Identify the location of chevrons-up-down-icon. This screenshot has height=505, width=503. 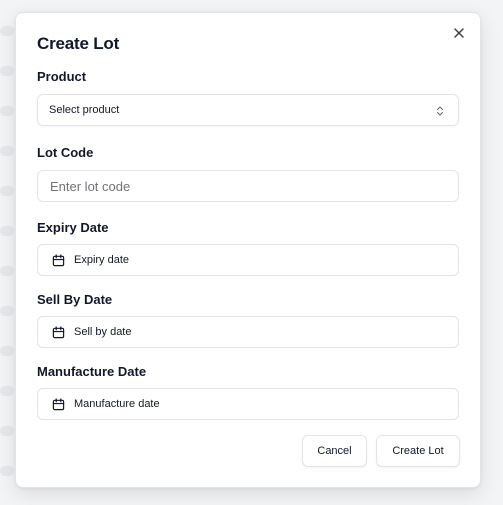
(440, 111).